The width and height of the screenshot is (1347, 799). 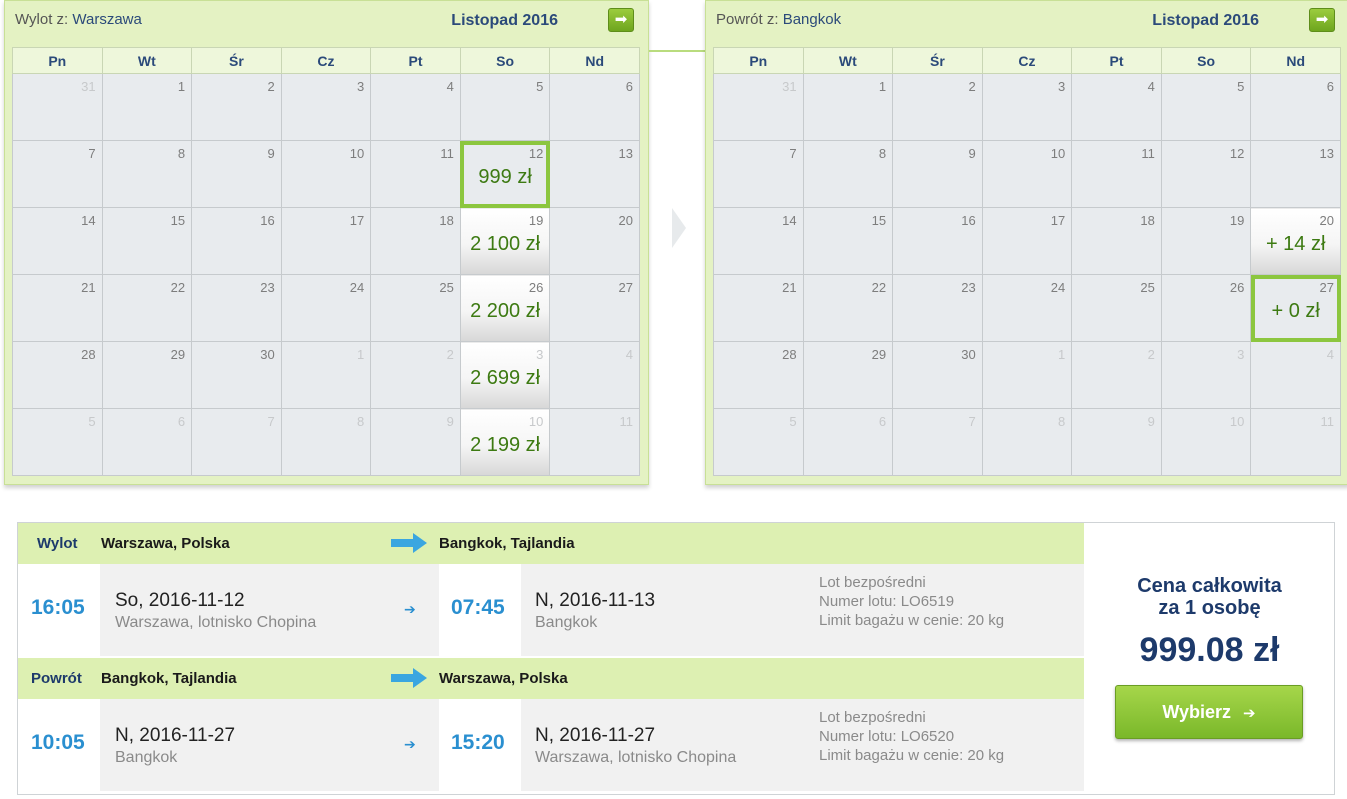 What do you see at coordinates (536, 287) in the screenshot?
I see `day-number: 26` at bounding box center [536, 287].